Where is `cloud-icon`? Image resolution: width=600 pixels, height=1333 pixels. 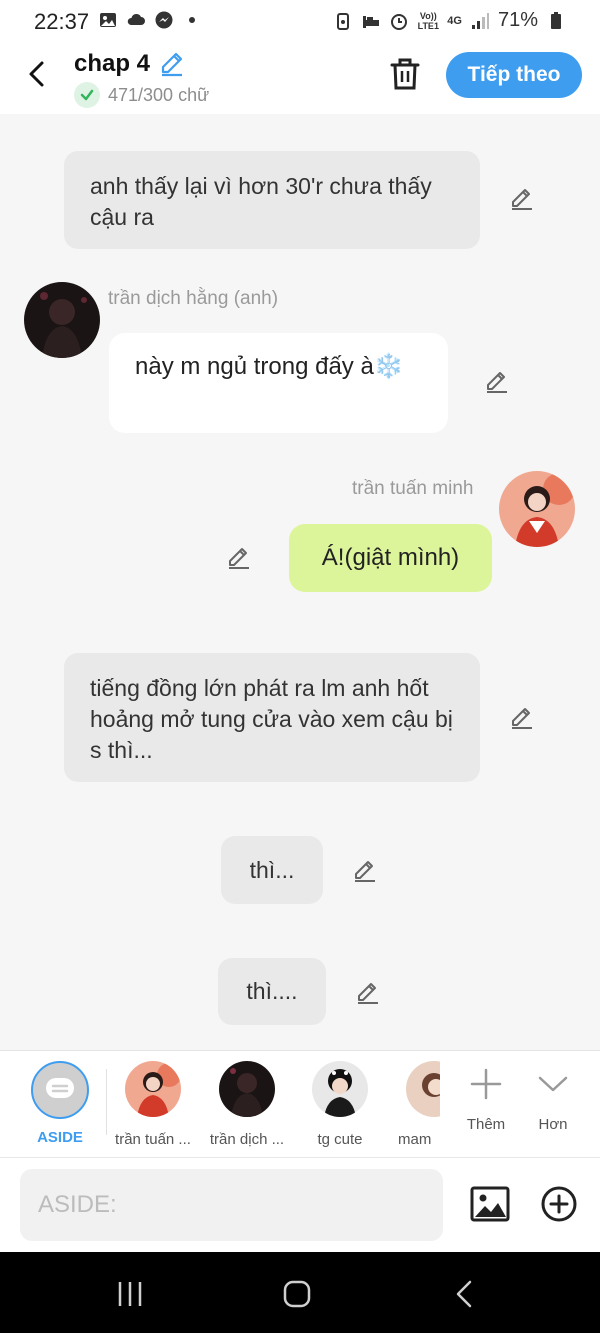
cloud-icon is located at coordinates (136, 19).